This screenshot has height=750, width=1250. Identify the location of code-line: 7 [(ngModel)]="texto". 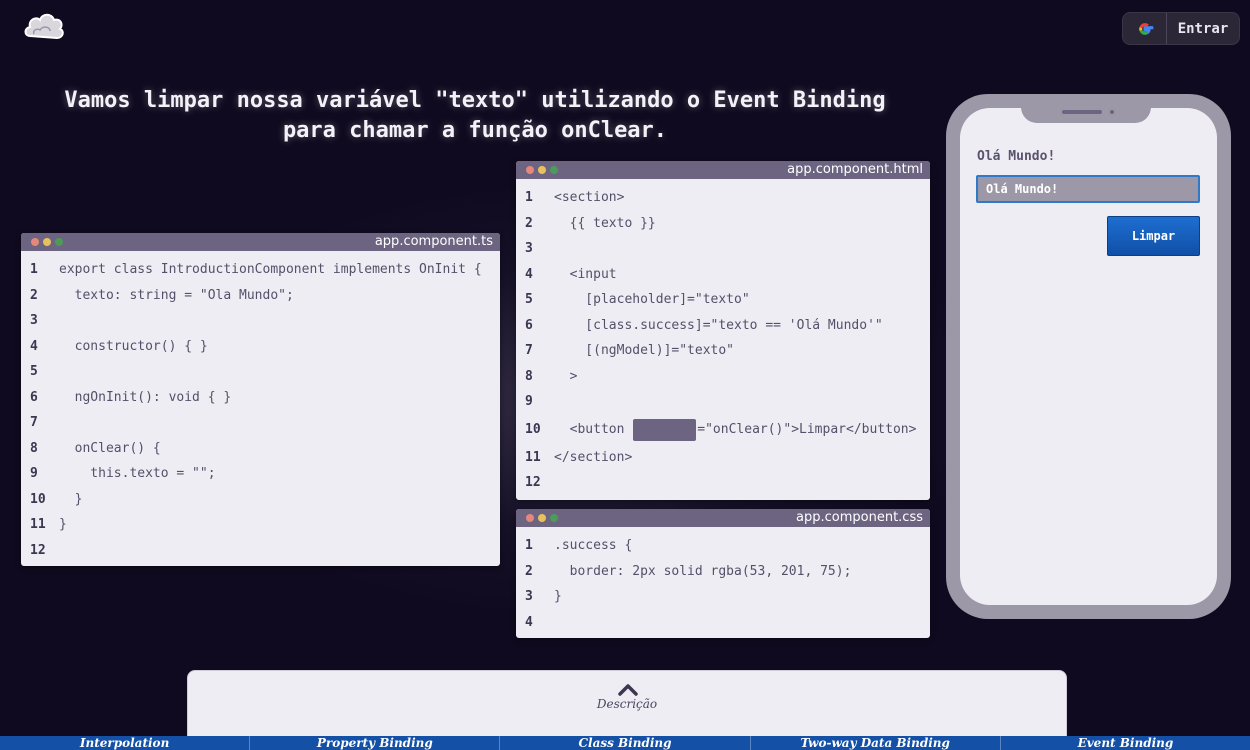
(630, 351).